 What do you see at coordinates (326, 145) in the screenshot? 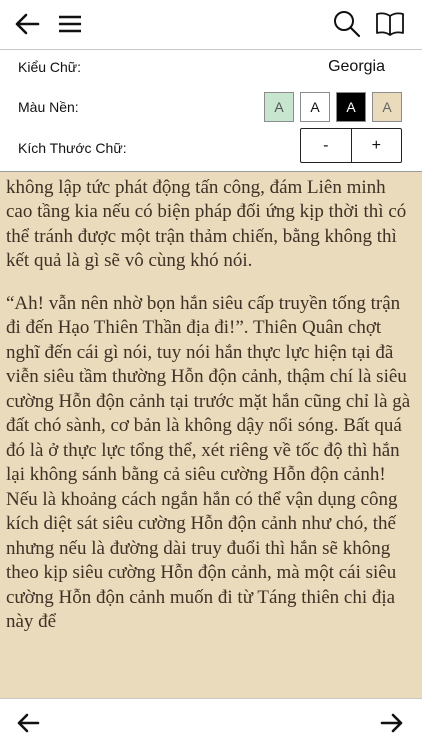
I see `decrease-font-button: -` at bounding box center [326, 145].